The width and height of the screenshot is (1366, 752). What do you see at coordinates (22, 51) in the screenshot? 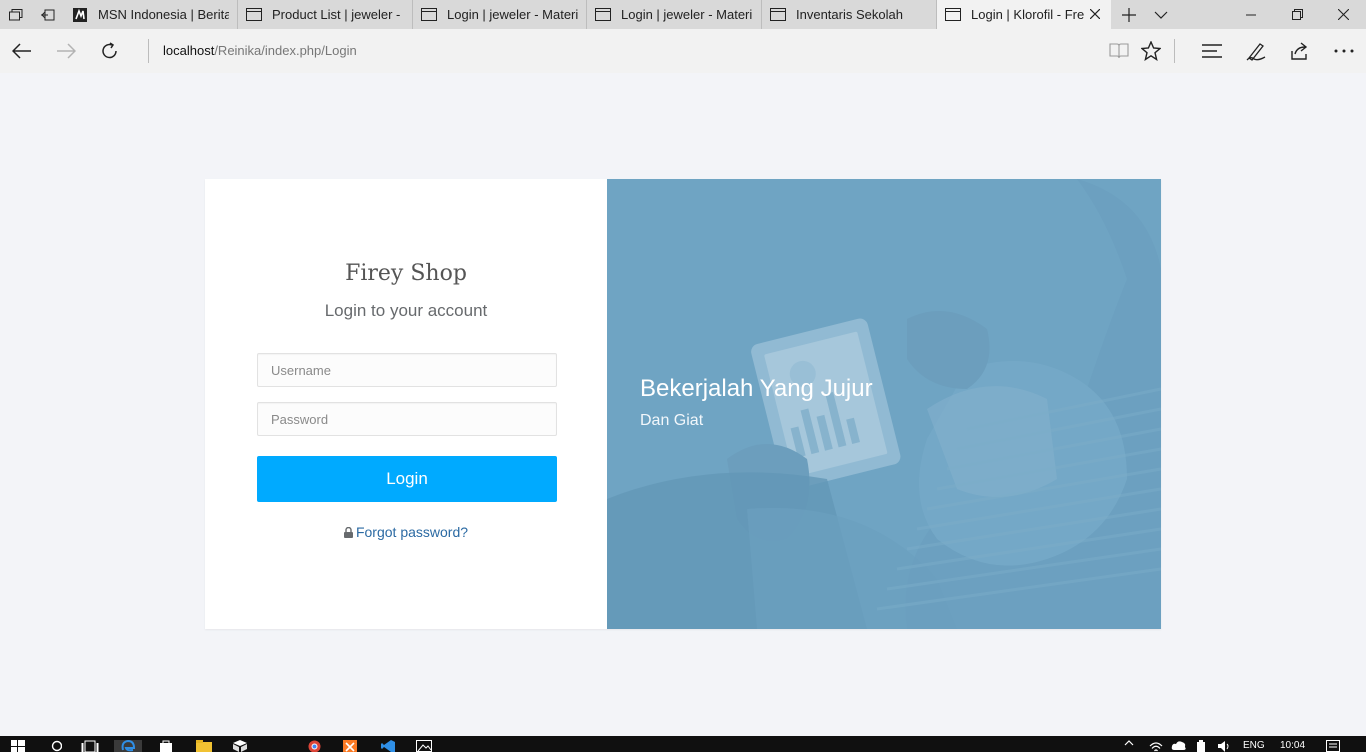
I see `back-arrow-icon` at bounding box center [22, 51].